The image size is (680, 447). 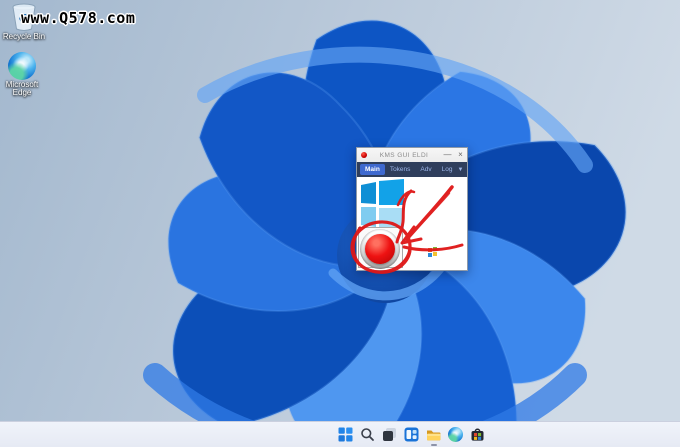 I want to click on taskbar-icons, so click(x=411, y=434).